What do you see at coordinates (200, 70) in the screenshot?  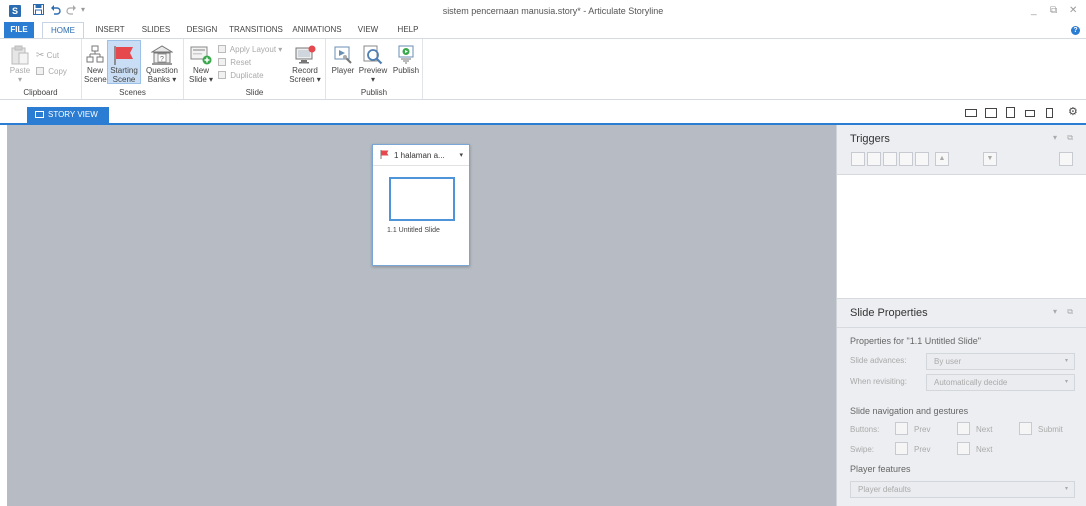 I see `new-slide-label-1: New` at bounding box center [200, 70].